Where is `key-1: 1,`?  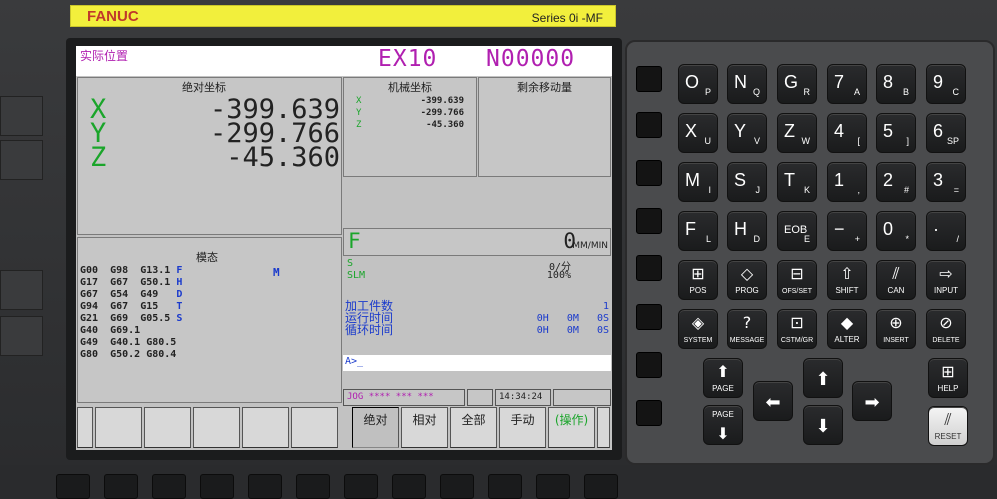
key-1: 1, is located at coordinates (847, 182).